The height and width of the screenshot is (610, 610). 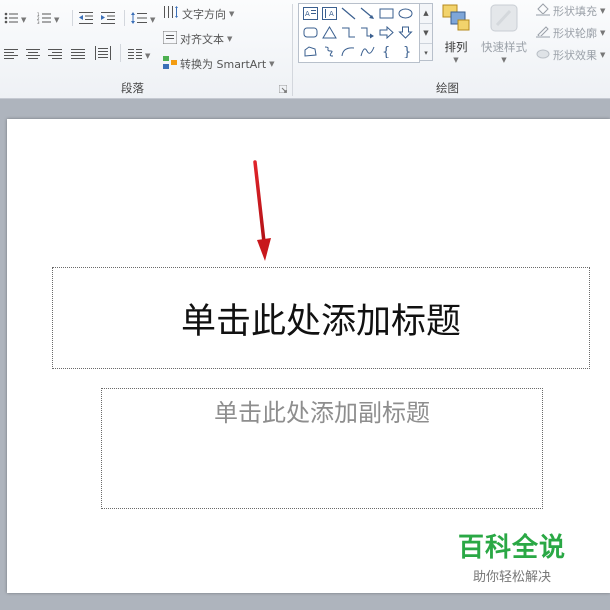 What do you see at coordinates (386, 32) in the screenshot?
I see `right-arrow-shape-icon` at bounding box center [386, 32].